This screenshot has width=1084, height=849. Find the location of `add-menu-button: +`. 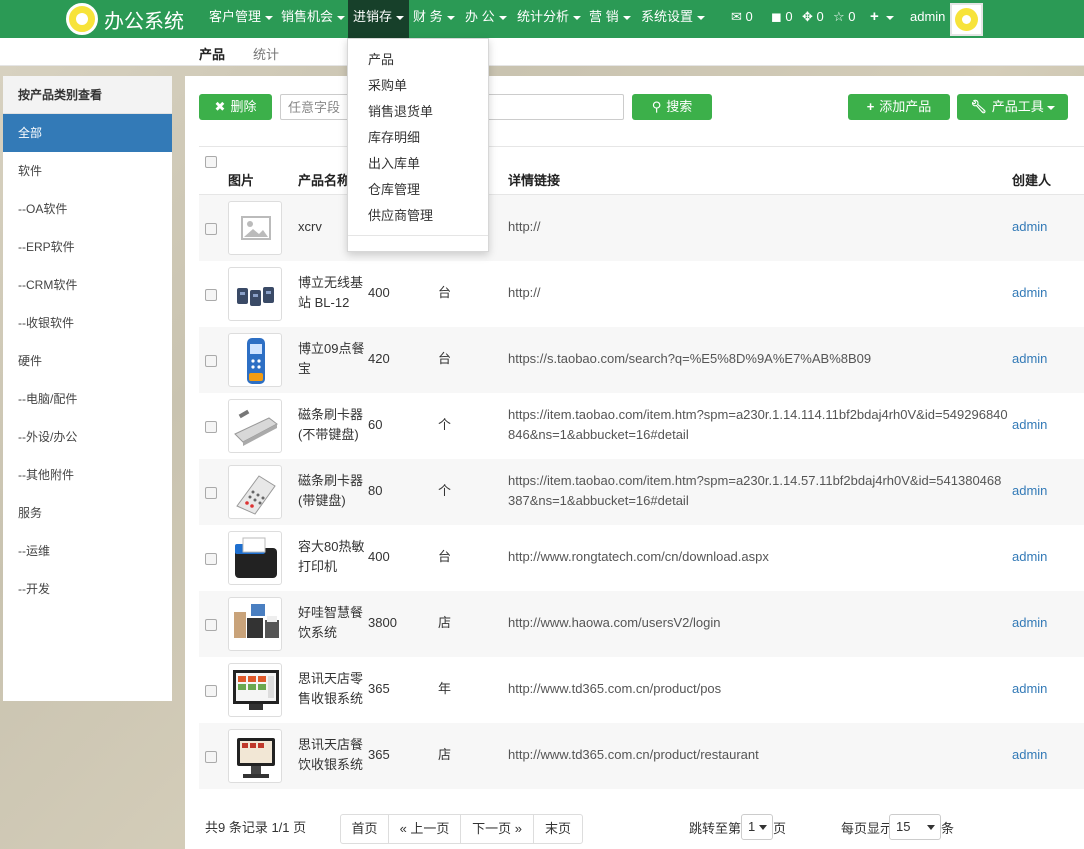

add-menu-button: + is located at coordinates (882, 17).